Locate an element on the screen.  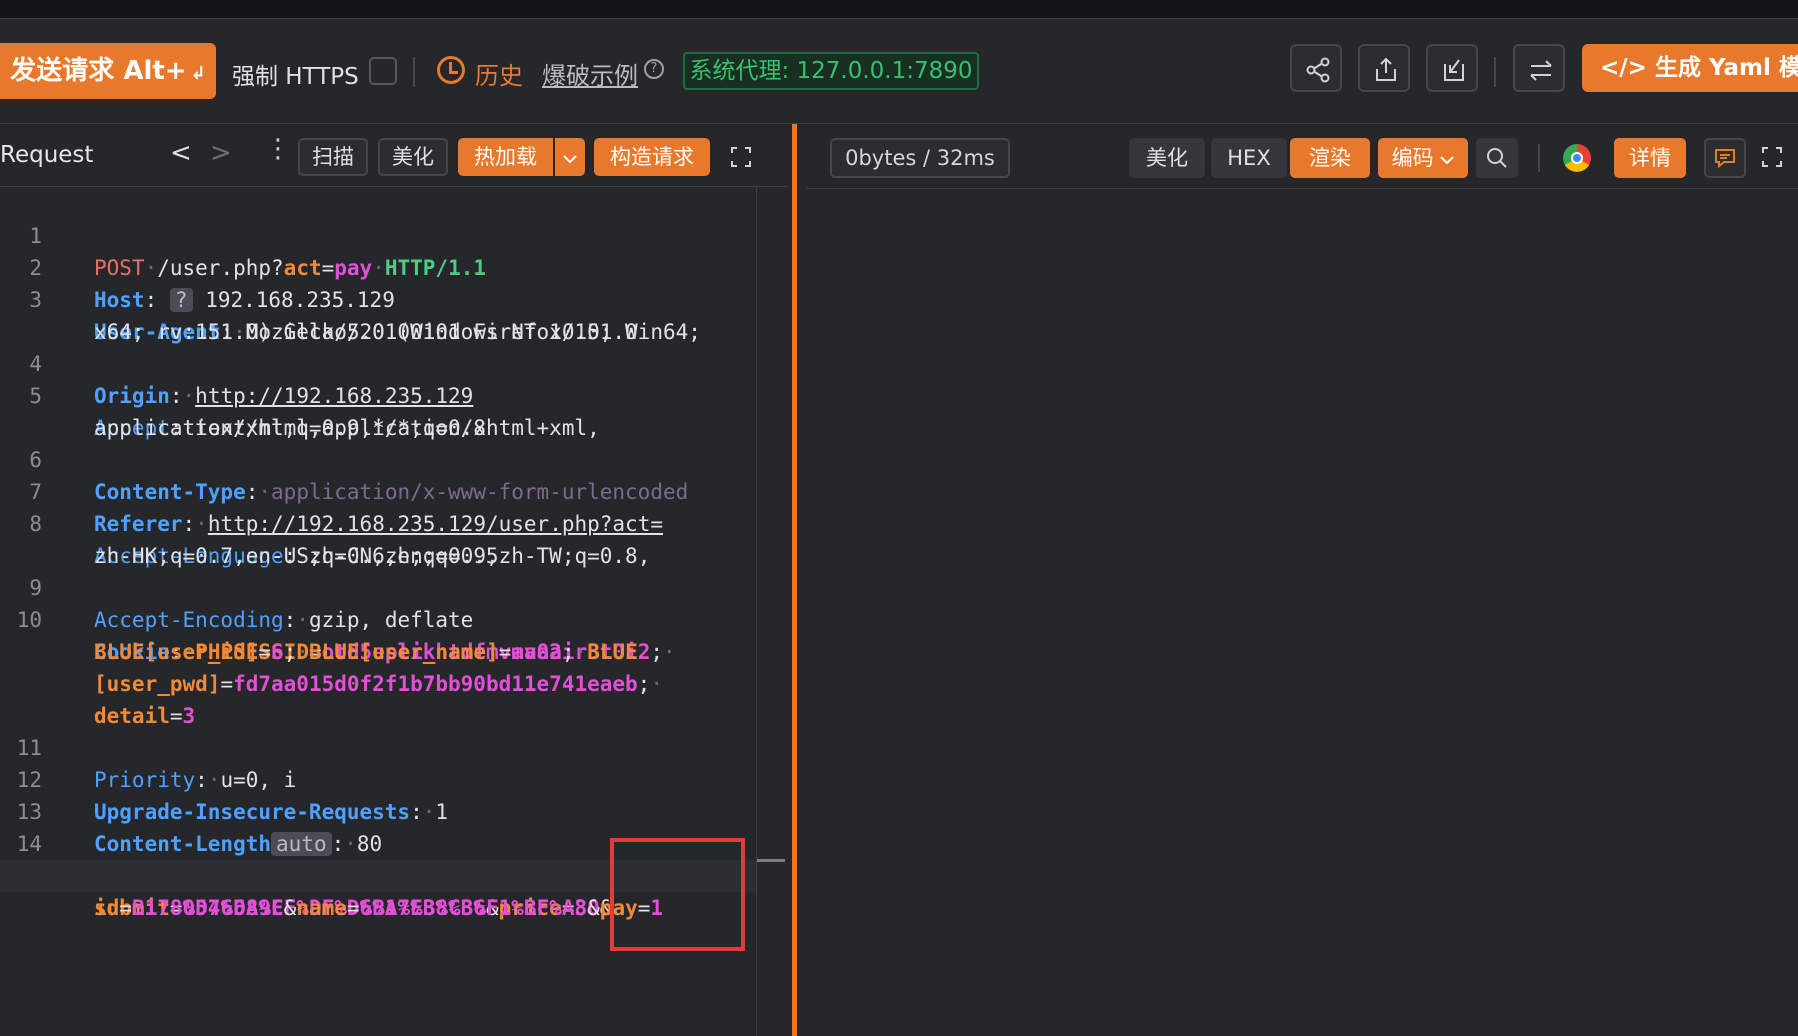
history-button: 历史 is located at coordinates (499, 73).